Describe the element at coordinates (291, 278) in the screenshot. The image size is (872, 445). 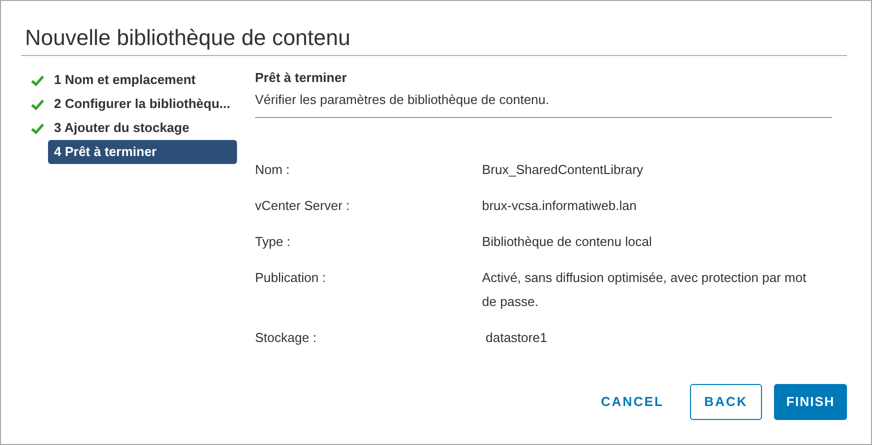
I see `field-label: Publication :` at that location.